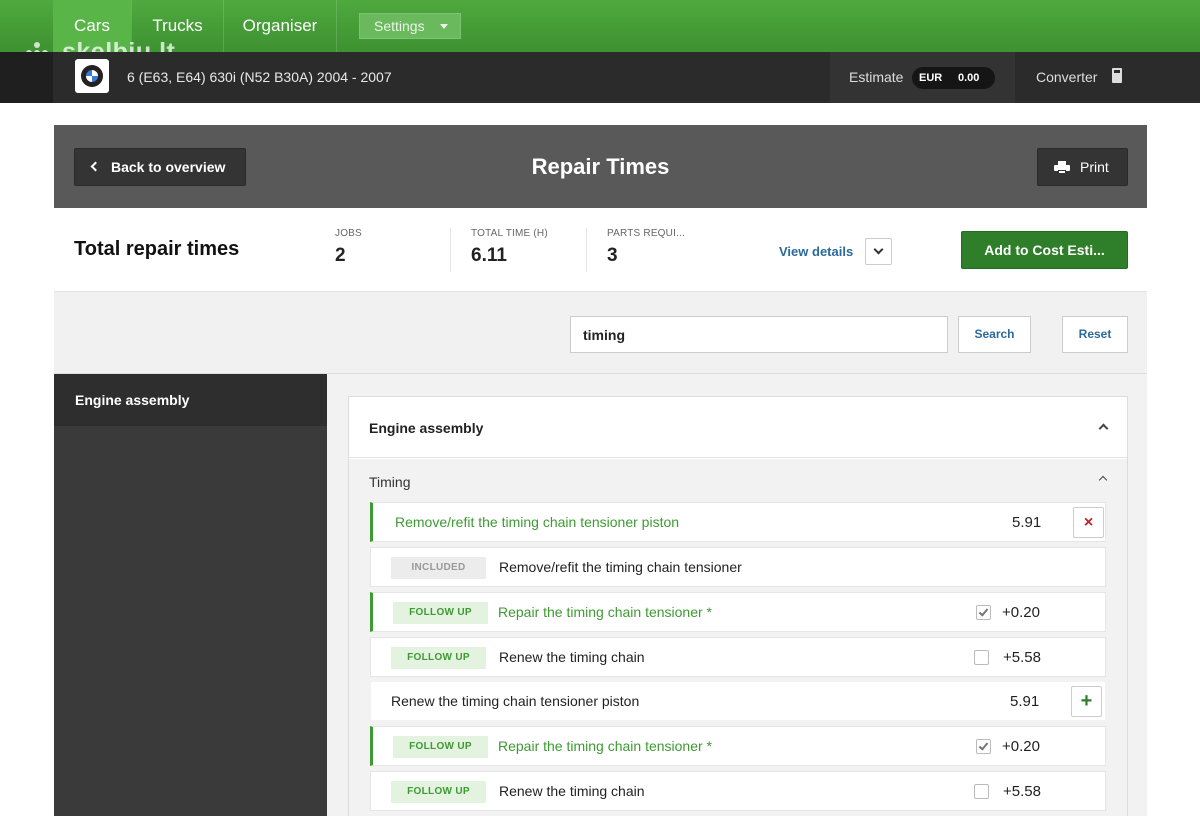 Image resolution: width=1200 pixels, height=816 pixels. What do you see at coordinates (393, 250) in the screenshot?
I see `stat-jobs: JOBS 2` at bounding box center [393, 250].